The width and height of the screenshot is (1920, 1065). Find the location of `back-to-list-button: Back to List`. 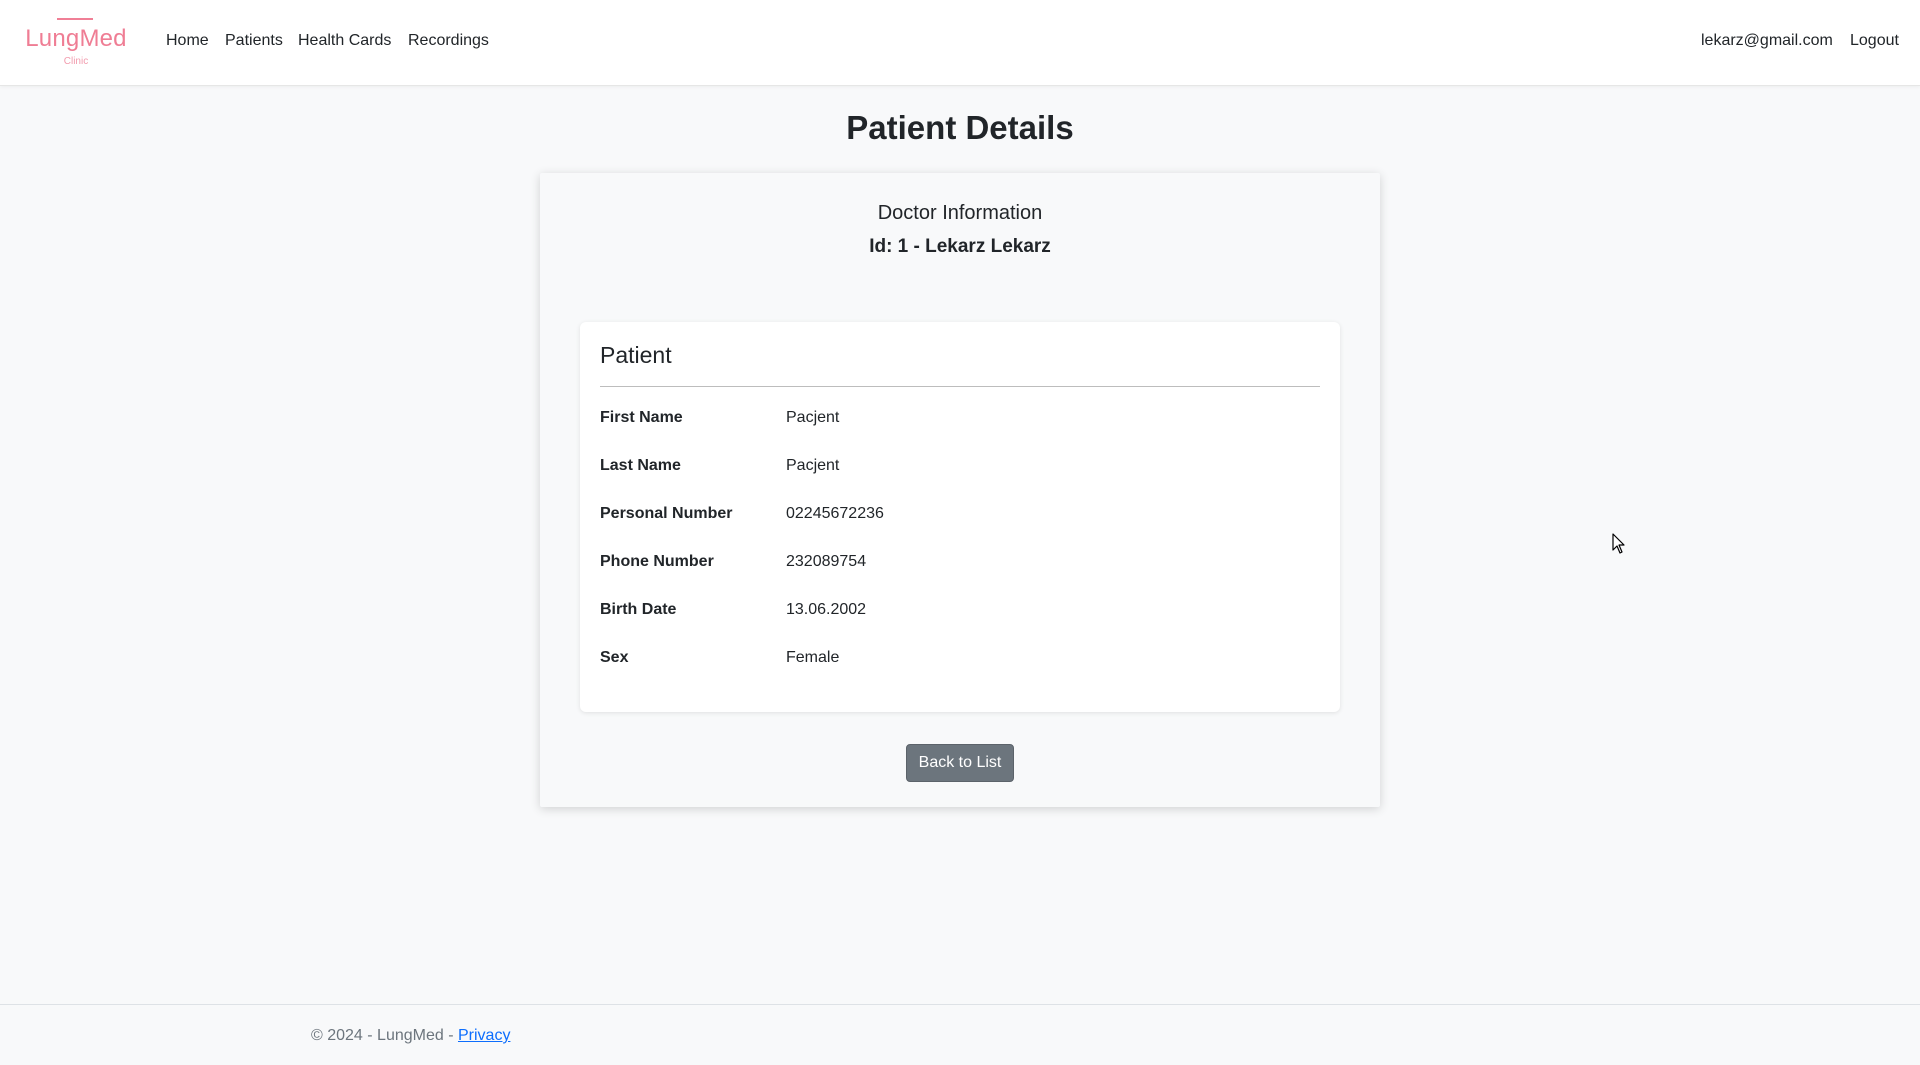

back-to-list-button: Back to List is located at coordinates (960, 763).